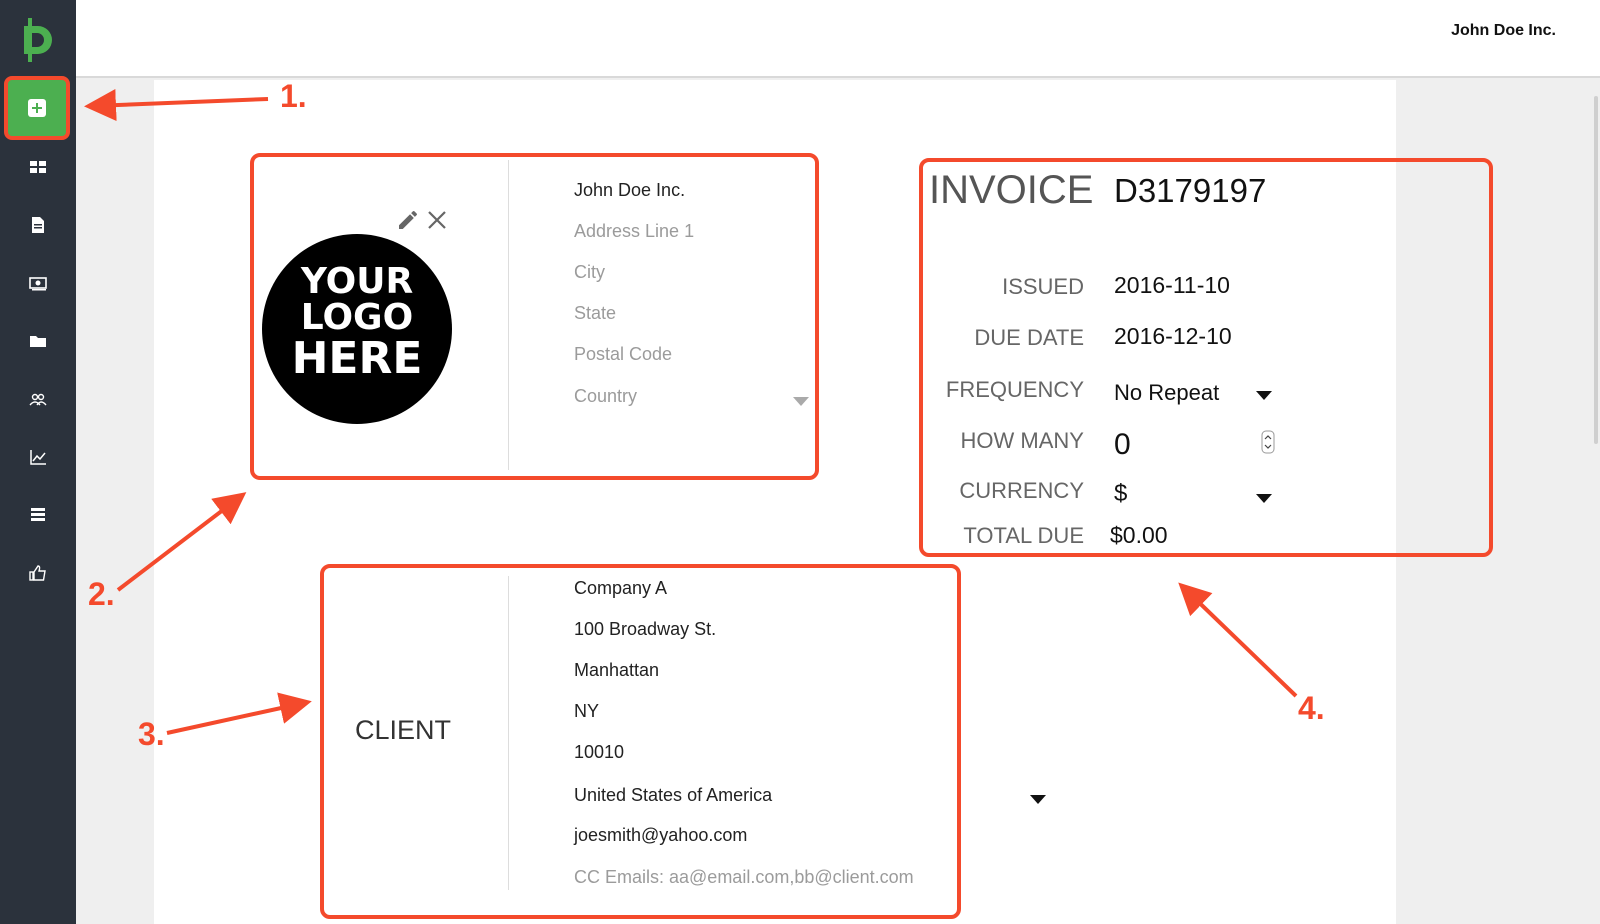 Image resolution: width=1600 pixels, height=924 pixels. What do you see at coordinates (37, 40) in the screenshot?
I see `brand-d-icon` at bounding box center [37, 40].